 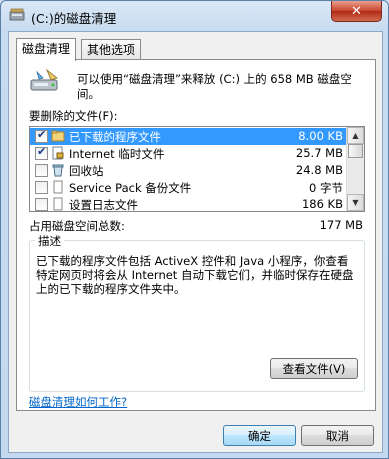 I want to click on list-item: 回收站 24.8 MB, so click(x=188, y=170).